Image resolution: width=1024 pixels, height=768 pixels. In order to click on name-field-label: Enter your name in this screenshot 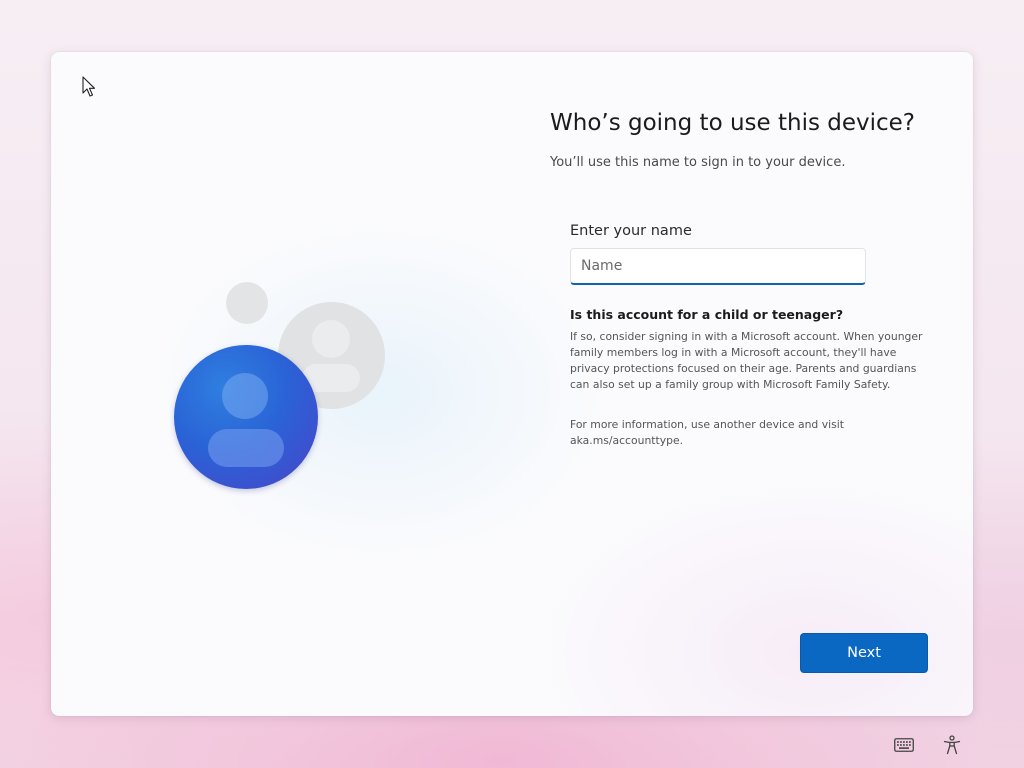, I will do `click(631, 231)`.